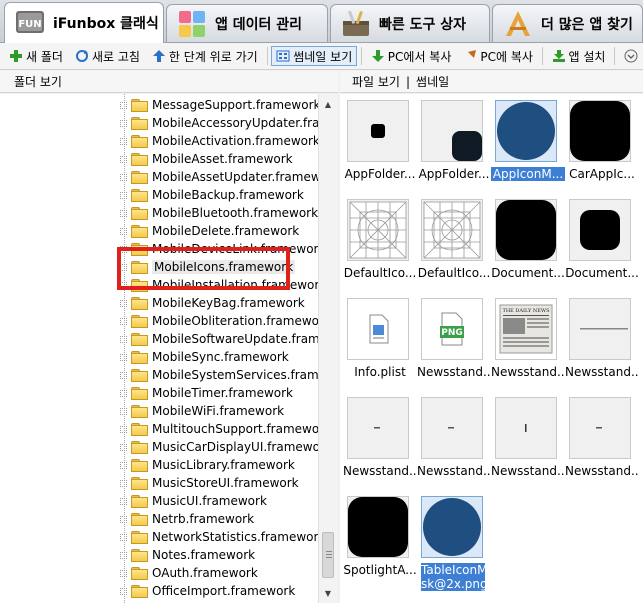  I want to click on scroll-down-arrow-icon: ▼, so click(328, 593).